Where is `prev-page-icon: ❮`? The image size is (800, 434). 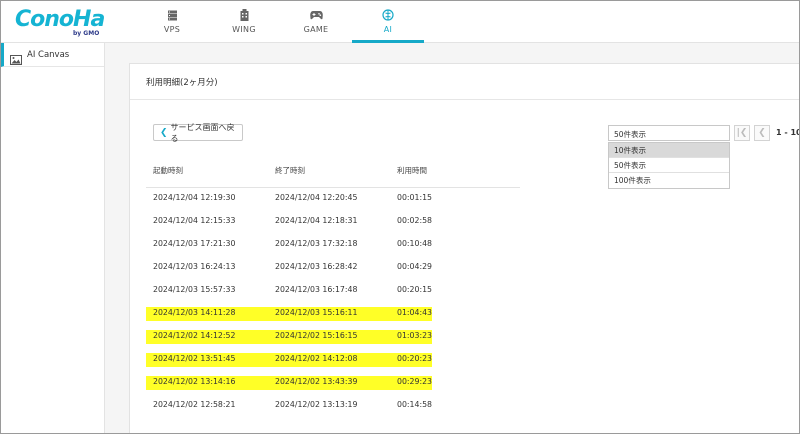
prev-page-icon: ❮ is located at coordinates (762, 133).